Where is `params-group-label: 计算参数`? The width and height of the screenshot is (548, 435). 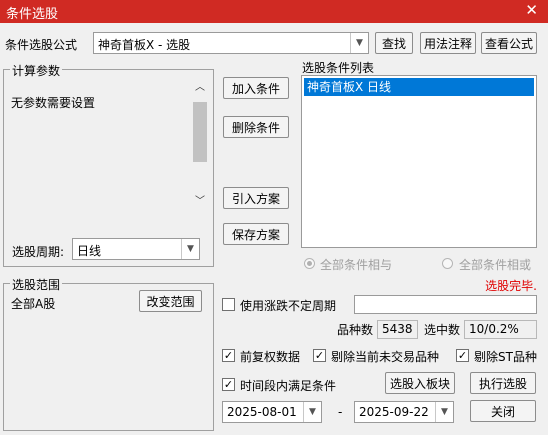
params-group-label: 计算参数 is located at coordinates (36, 70).